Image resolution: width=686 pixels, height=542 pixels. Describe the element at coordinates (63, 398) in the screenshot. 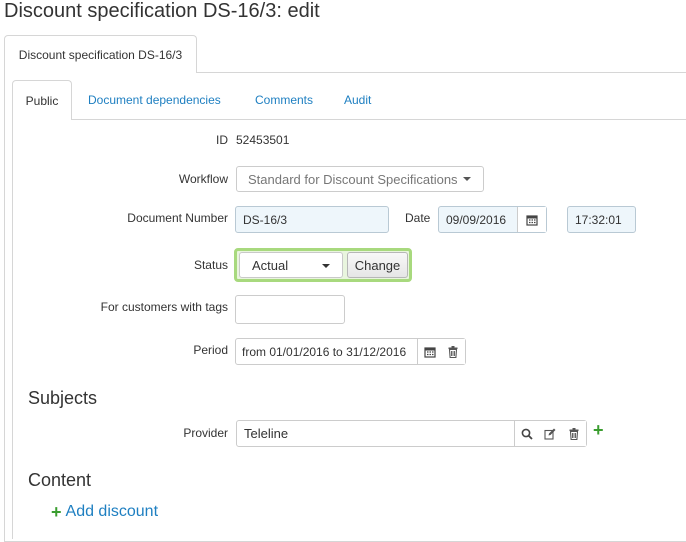

I see `subjects-section-title: Subjects` at that location.